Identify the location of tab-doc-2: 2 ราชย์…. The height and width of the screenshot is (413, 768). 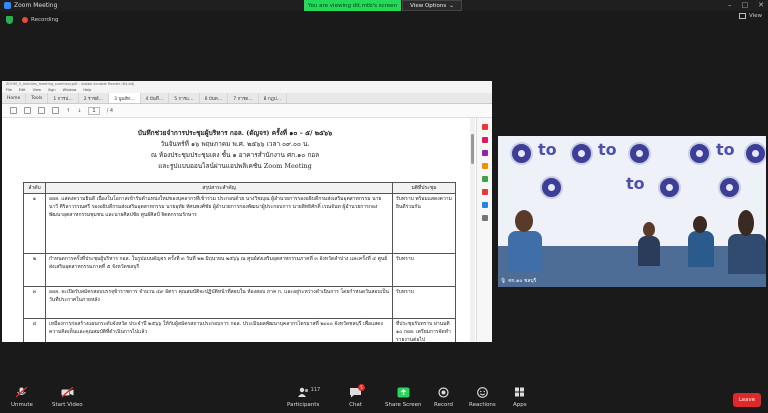
(94, 98).